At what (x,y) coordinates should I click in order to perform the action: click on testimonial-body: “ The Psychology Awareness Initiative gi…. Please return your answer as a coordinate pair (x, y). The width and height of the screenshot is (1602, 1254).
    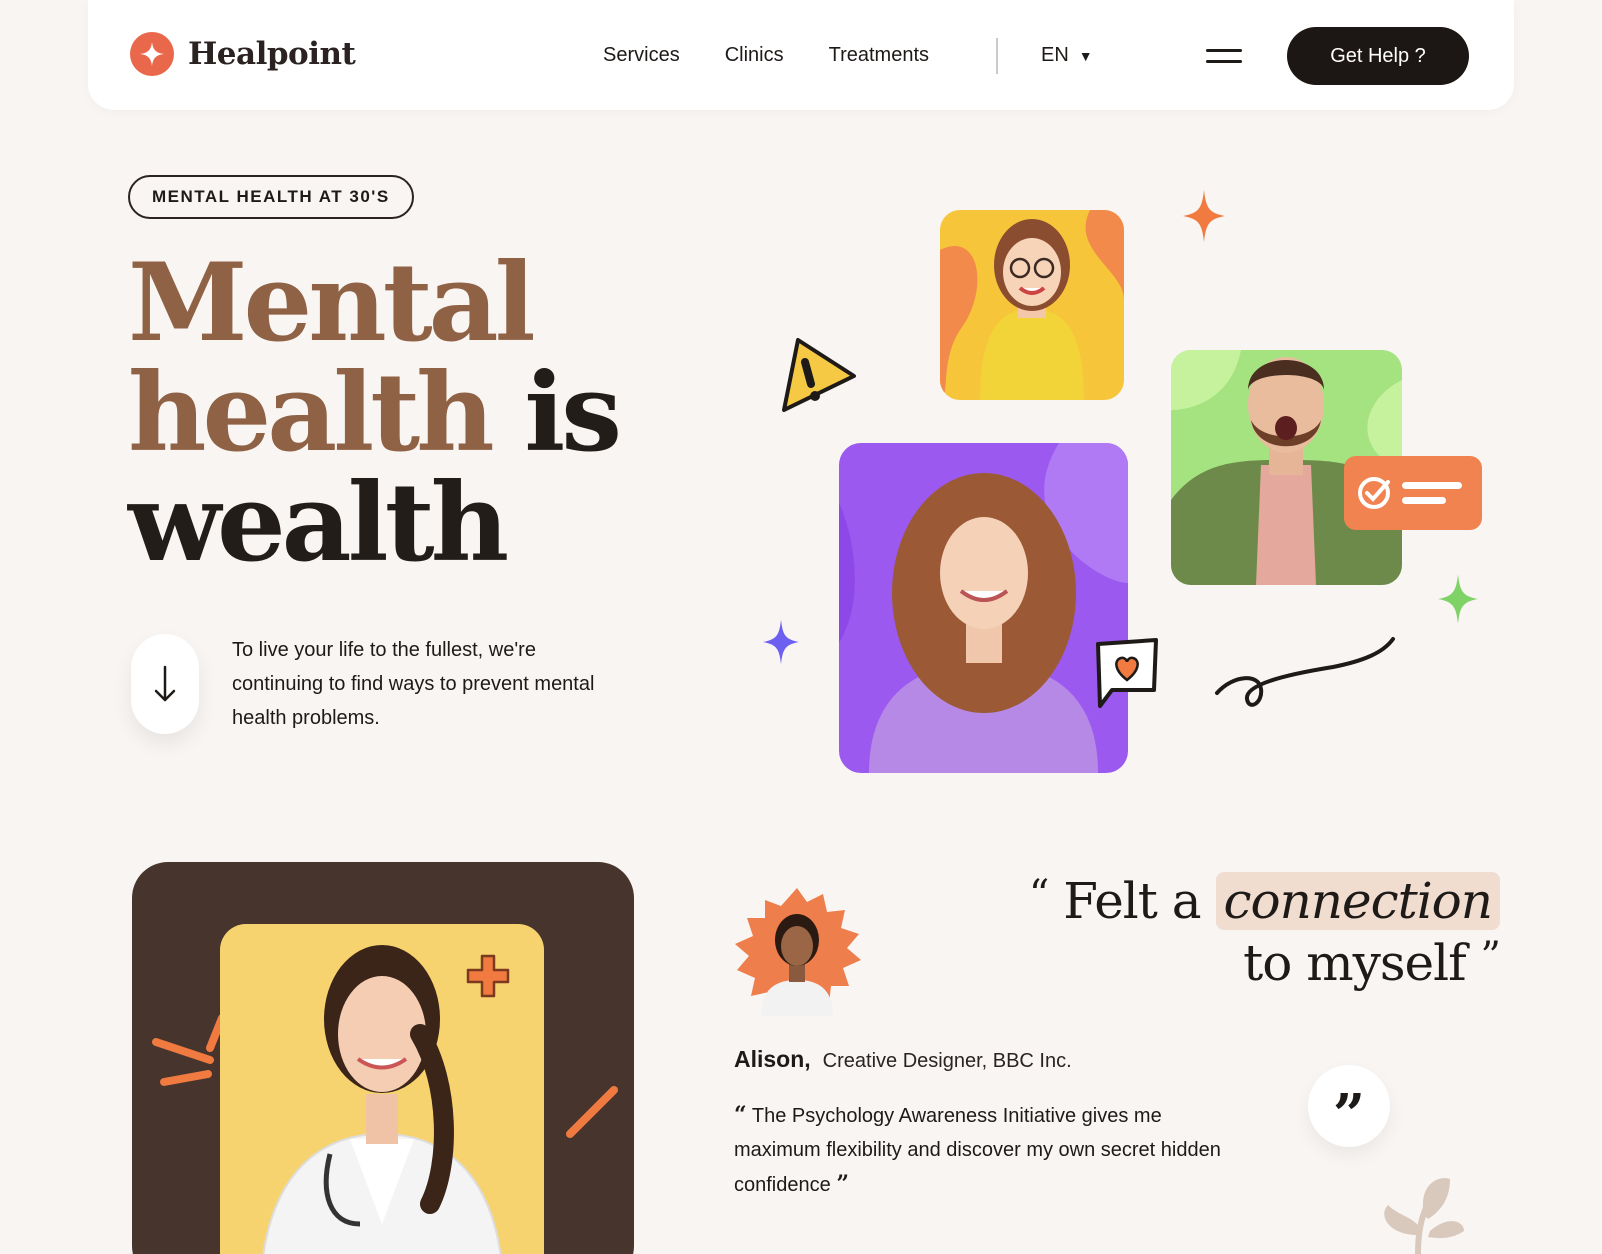
    Looking at the image, I should click on (979, 1150).